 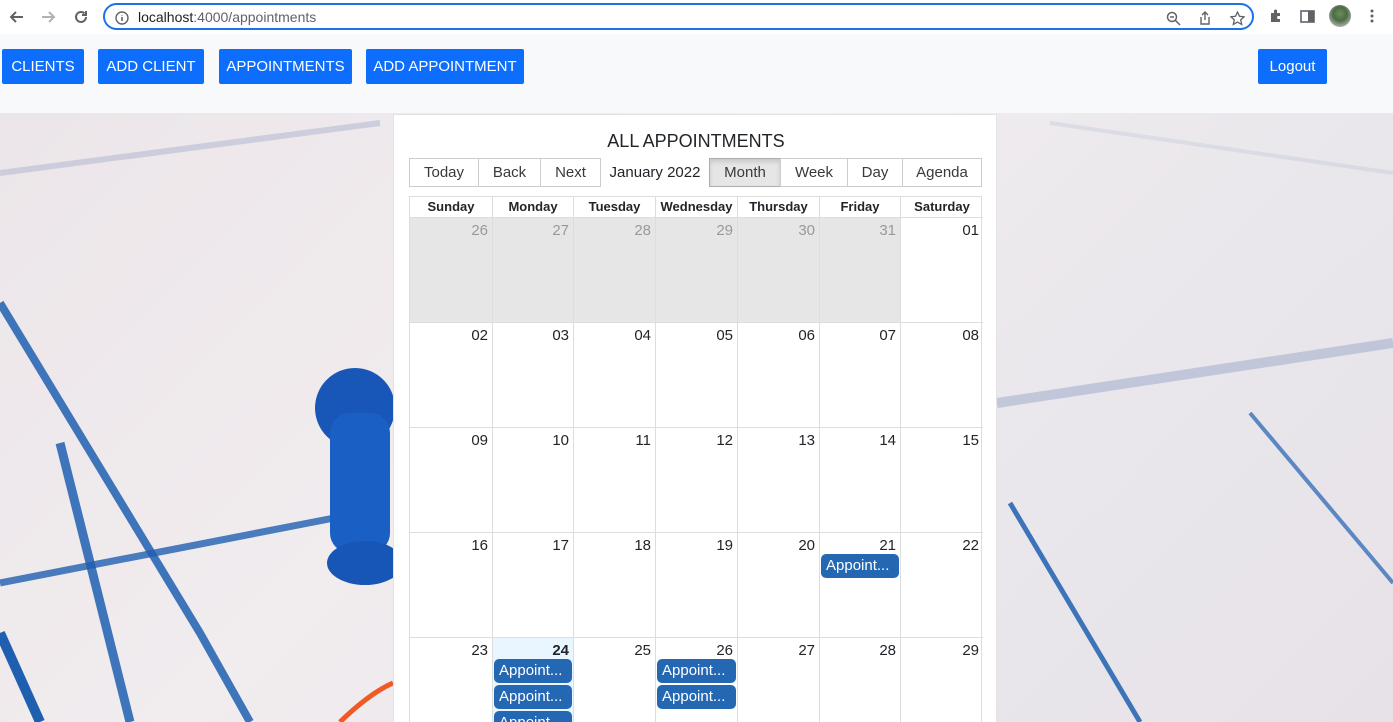 What do you see at coordinates (724, 440) in the screenshot?
I see `date-number: 12` at bounding box center [724, 440].